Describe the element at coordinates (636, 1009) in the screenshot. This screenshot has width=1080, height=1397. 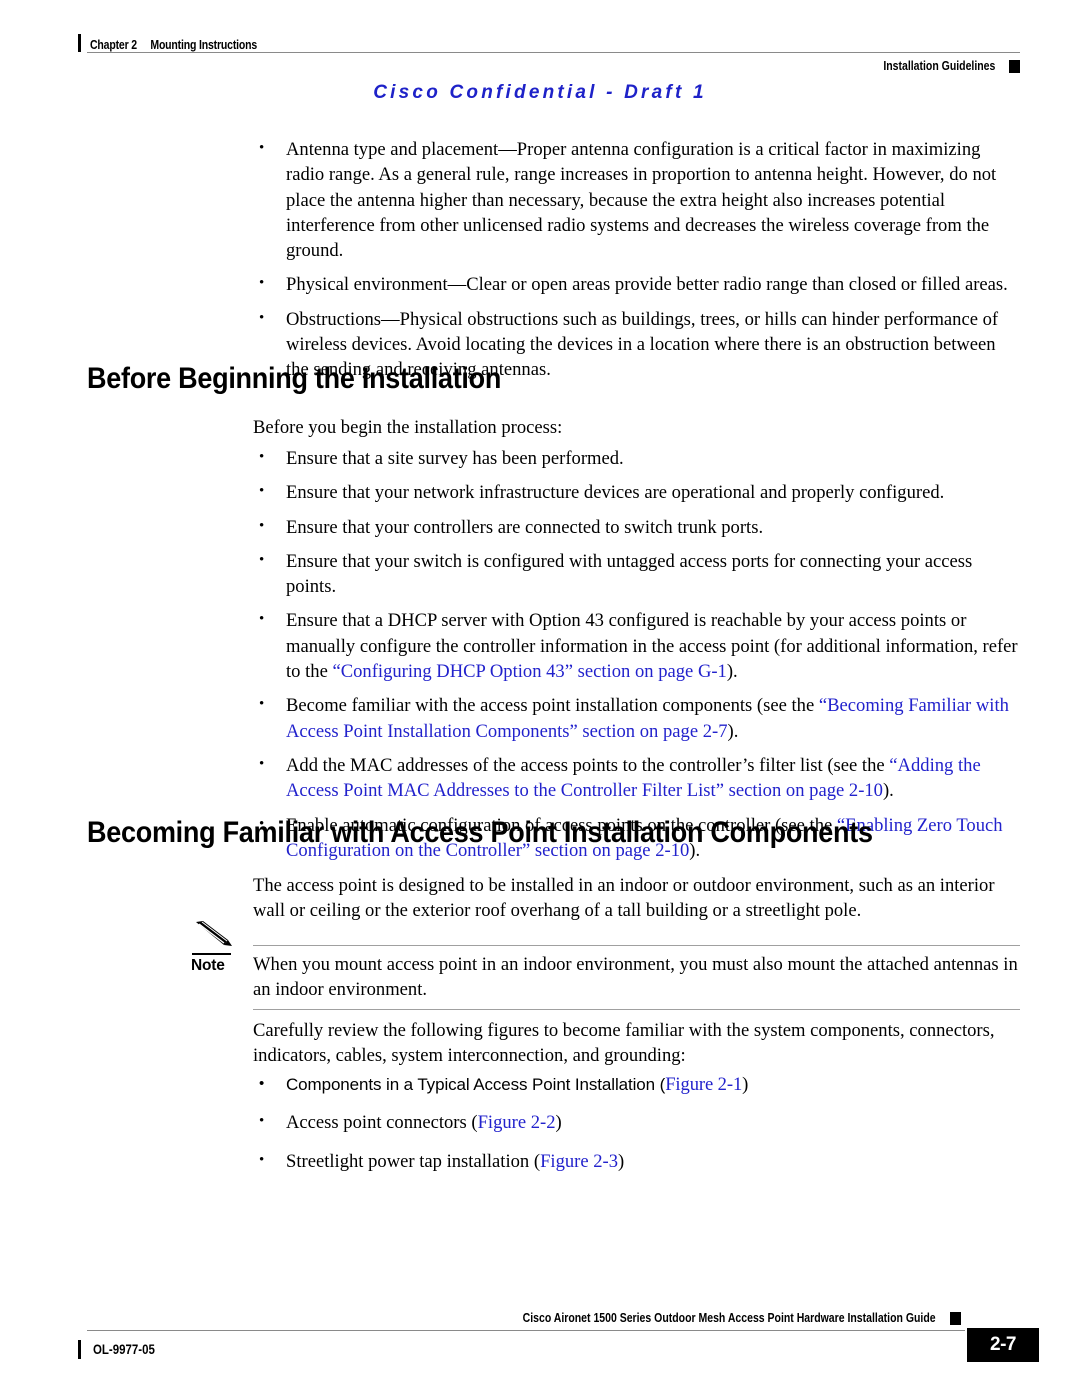
I see `note-bottom-rule` at that location.